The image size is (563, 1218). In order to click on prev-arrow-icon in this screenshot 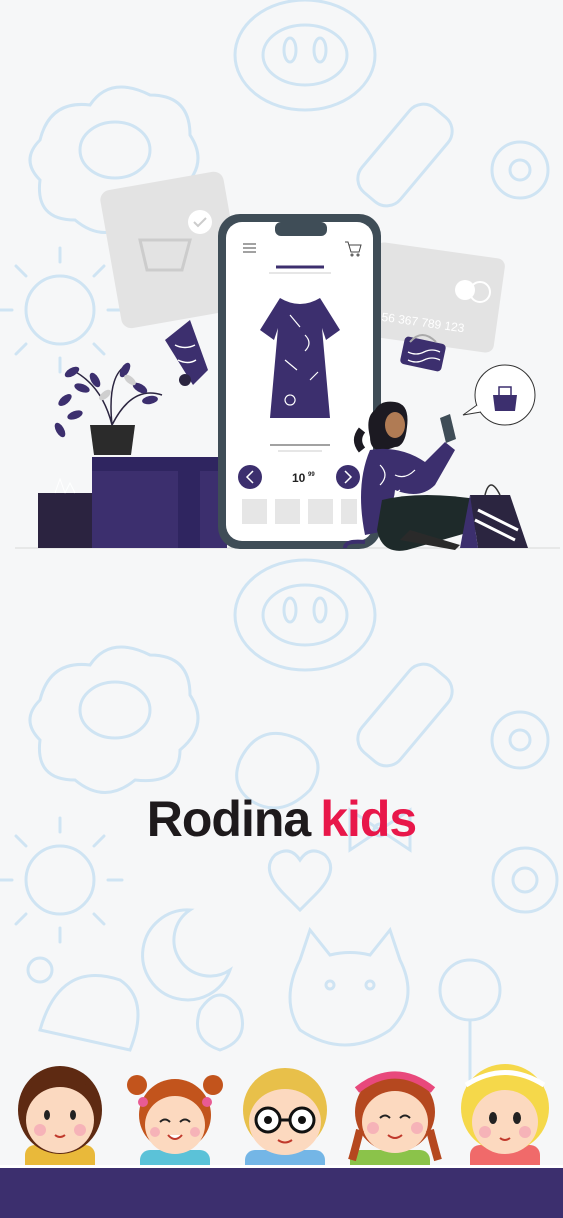, I will do `click(250, 477)`.